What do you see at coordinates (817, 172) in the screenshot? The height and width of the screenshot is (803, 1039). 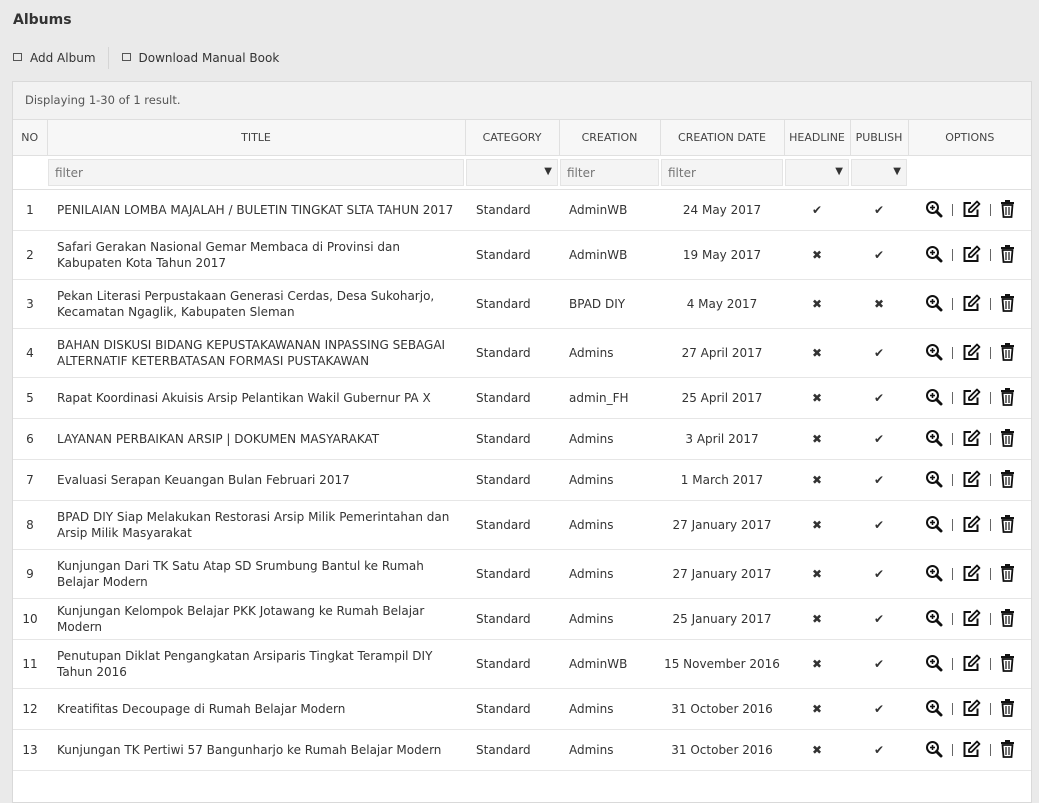 I see `headline-filter-select: ▼` at bounding box center [817, 172].